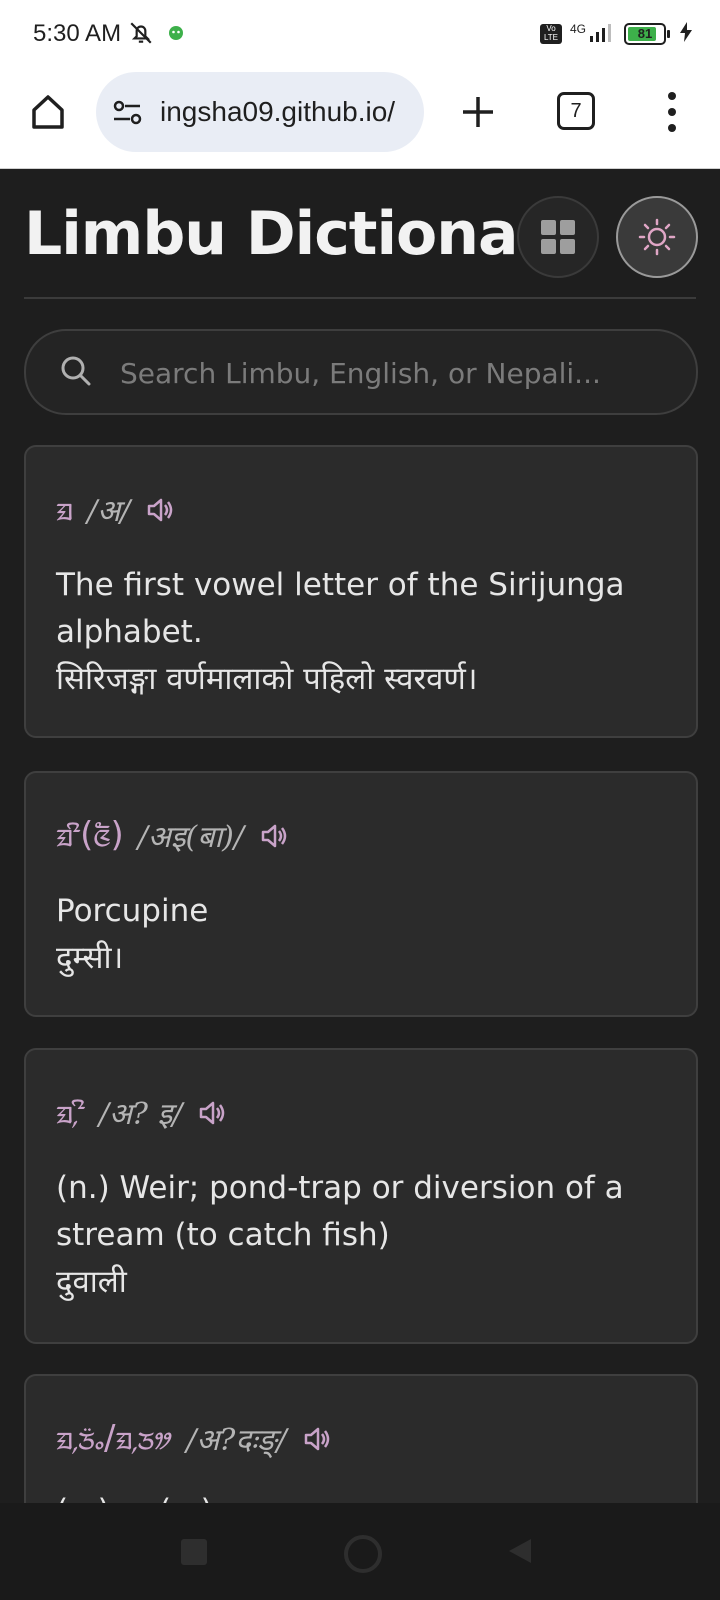 The height and width of the screenshot is (1600, 720). What do you see at coordinates (90, 835) in the screenshot?
I see `entry-limbu-word: ᤀᤡ(ᤜᤠ)` at bounding box center [90, 835].